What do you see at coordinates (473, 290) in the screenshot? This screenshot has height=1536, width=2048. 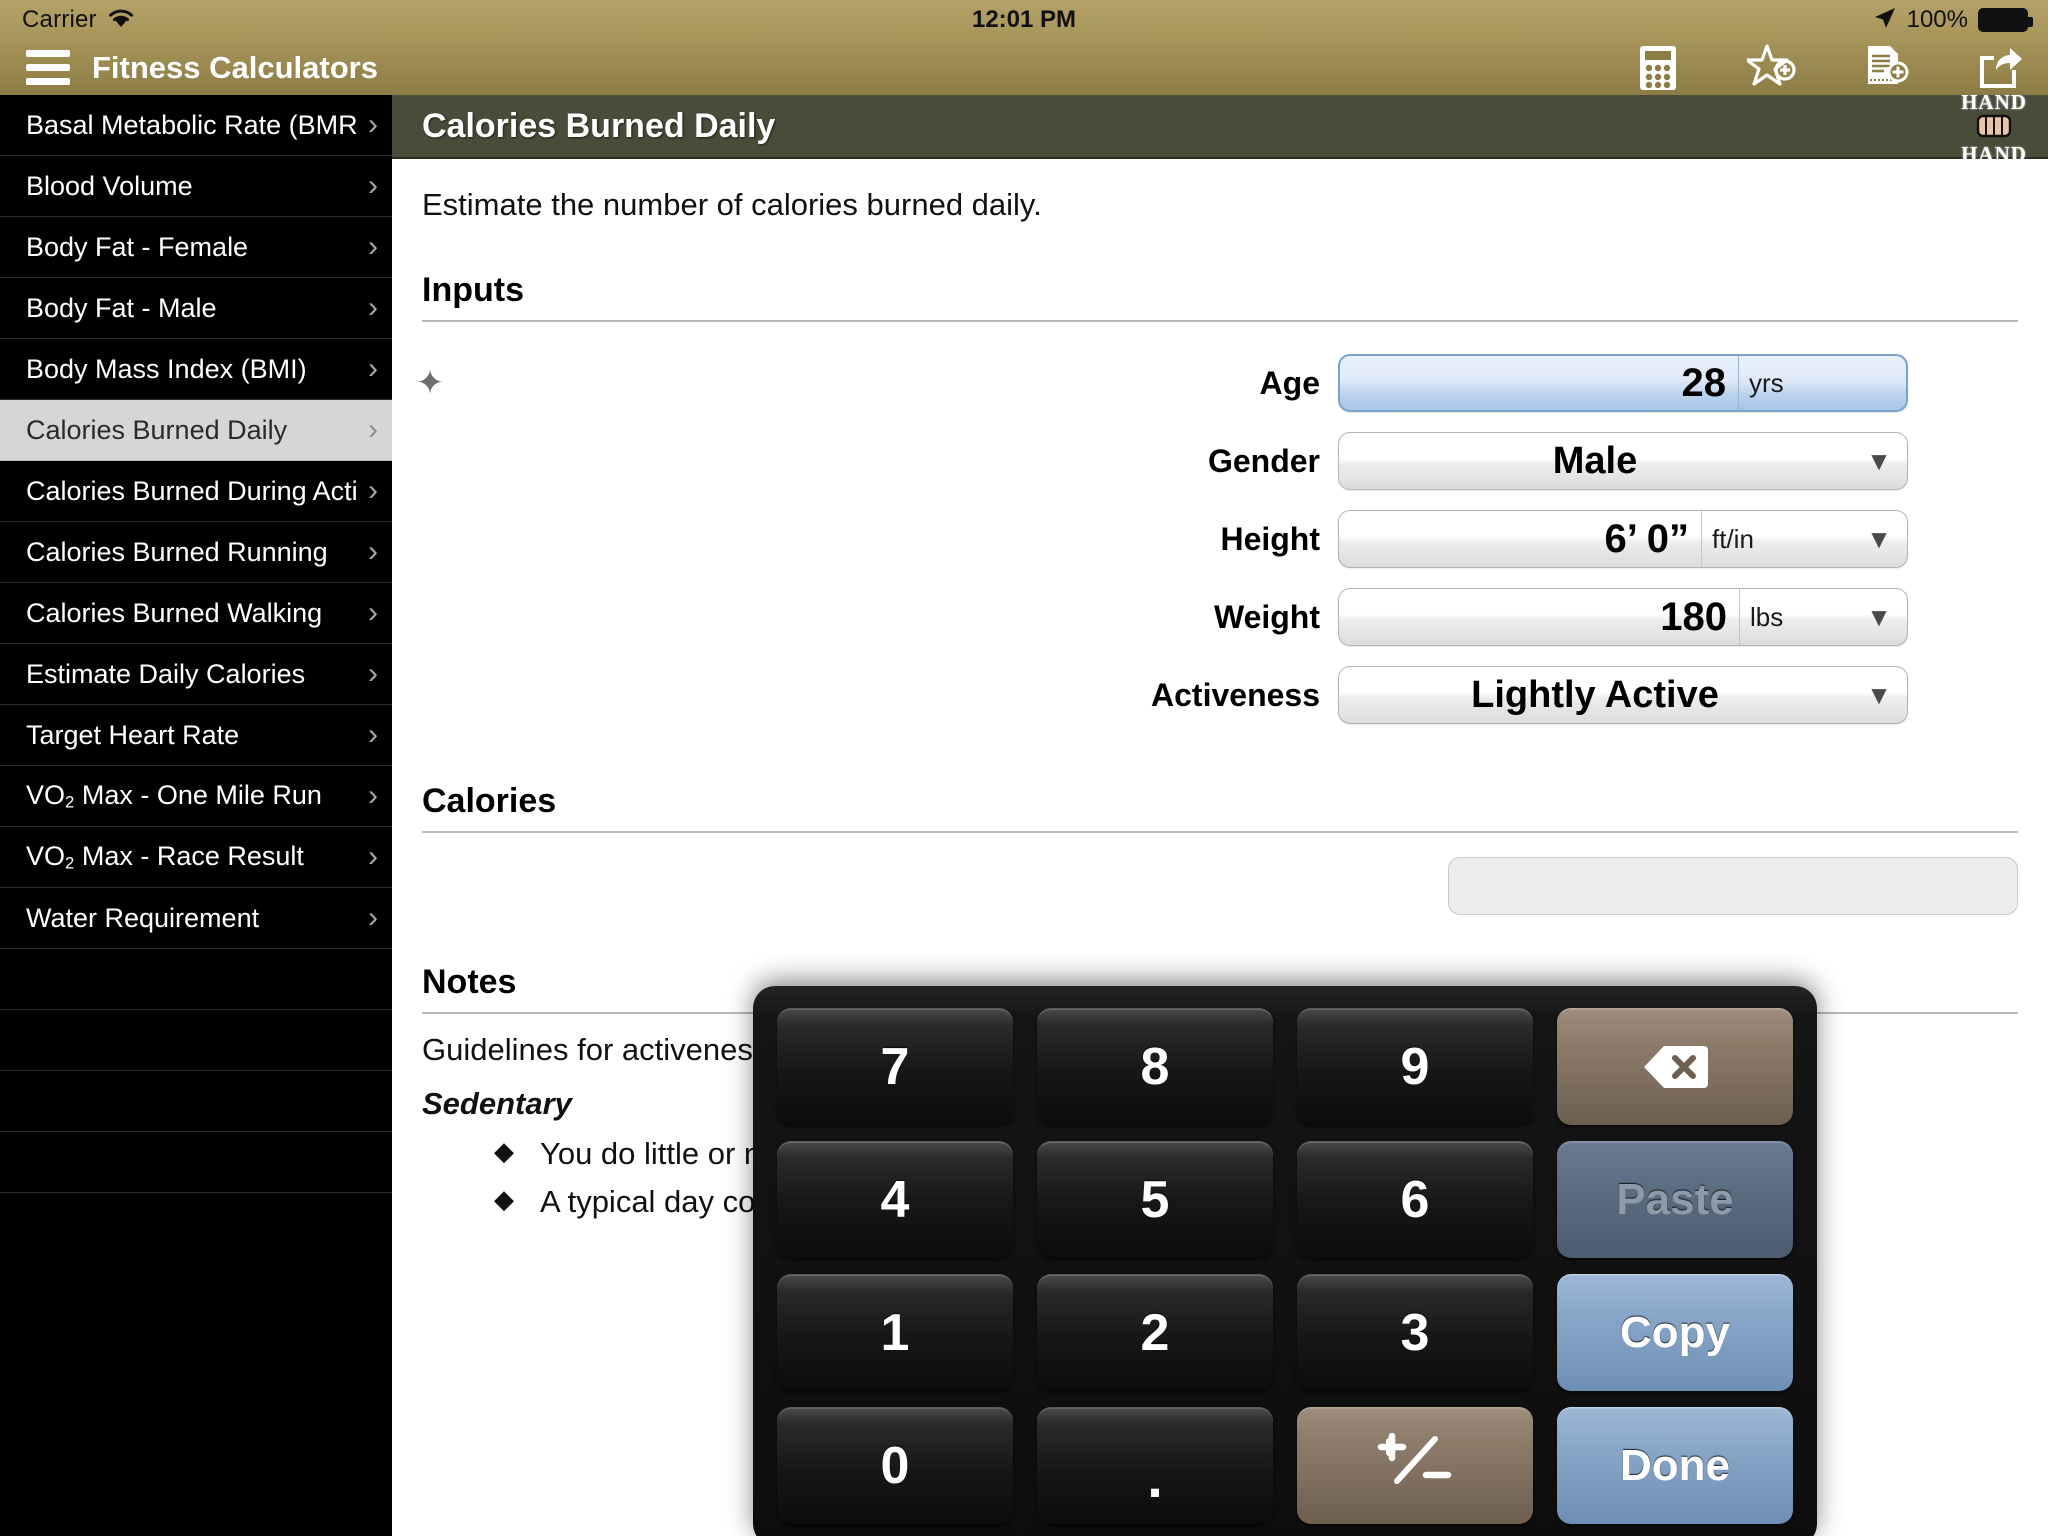 I see `inputs-section-heading: Inputs` at bounding box center [473, 290].